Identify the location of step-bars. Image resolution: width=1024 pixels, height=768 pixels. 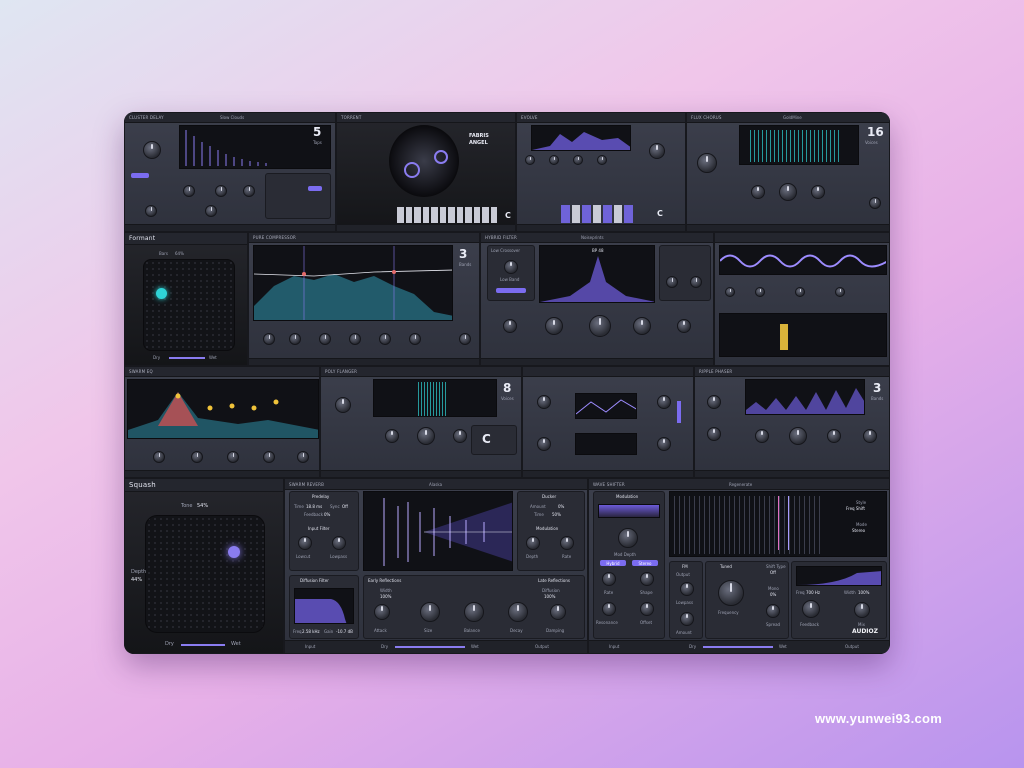
(447, 215).